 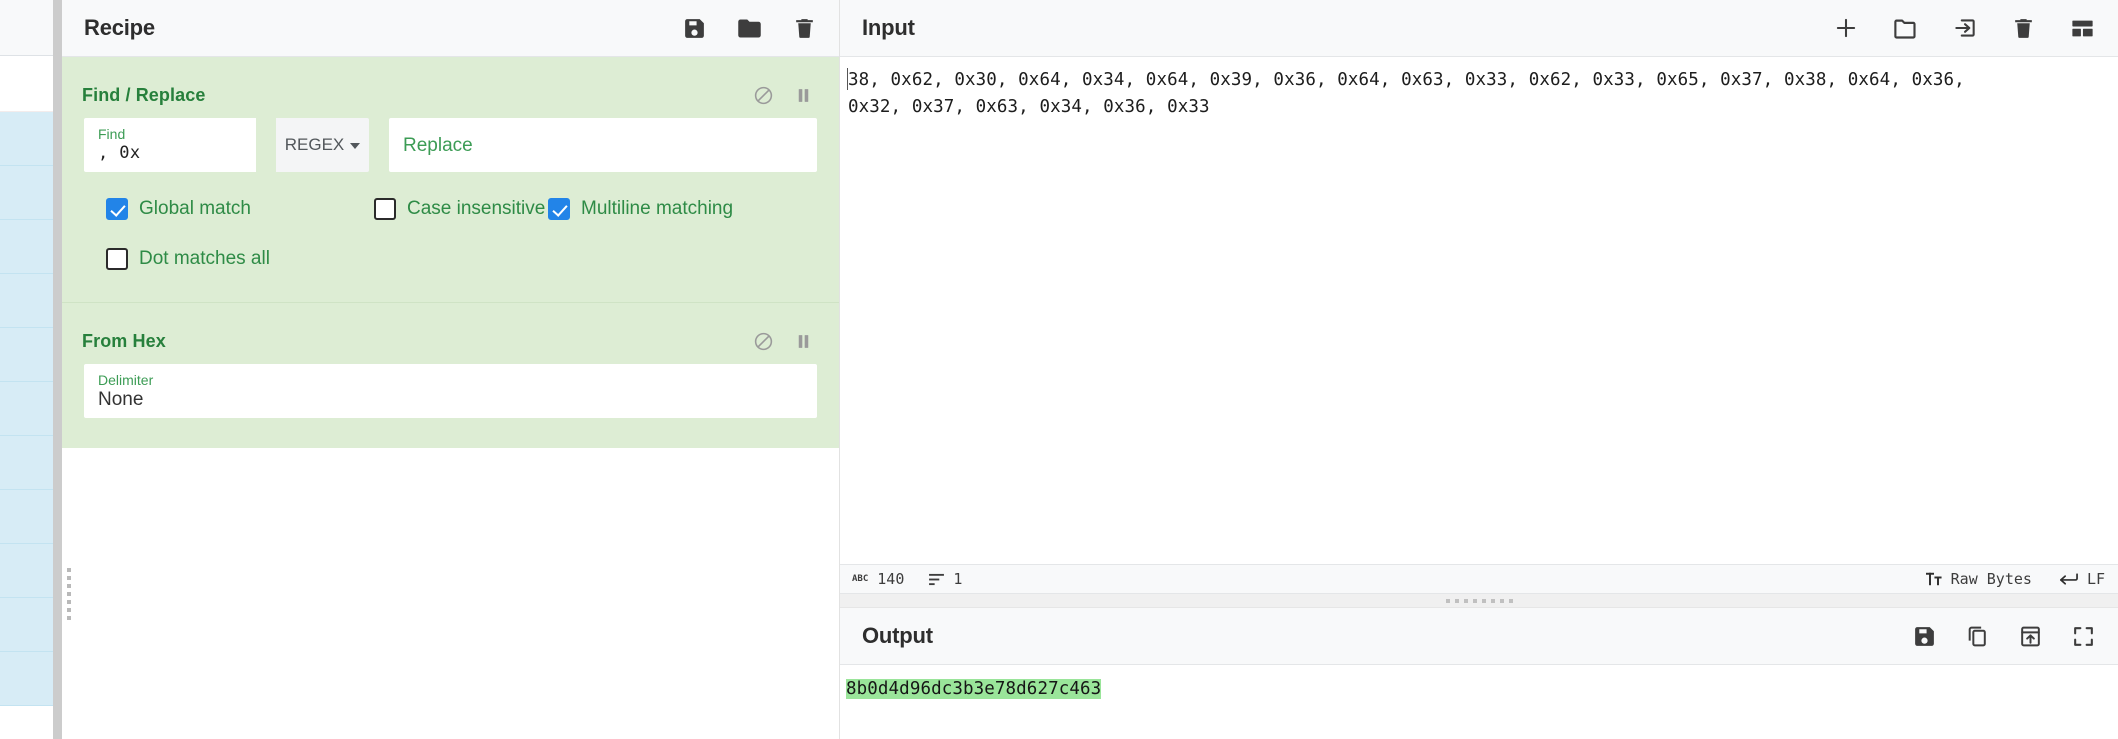 What do you see at coordinates (860, 579) in the screenshot?
I see `abc-icon: ABC` at bounding box center [860, 579].